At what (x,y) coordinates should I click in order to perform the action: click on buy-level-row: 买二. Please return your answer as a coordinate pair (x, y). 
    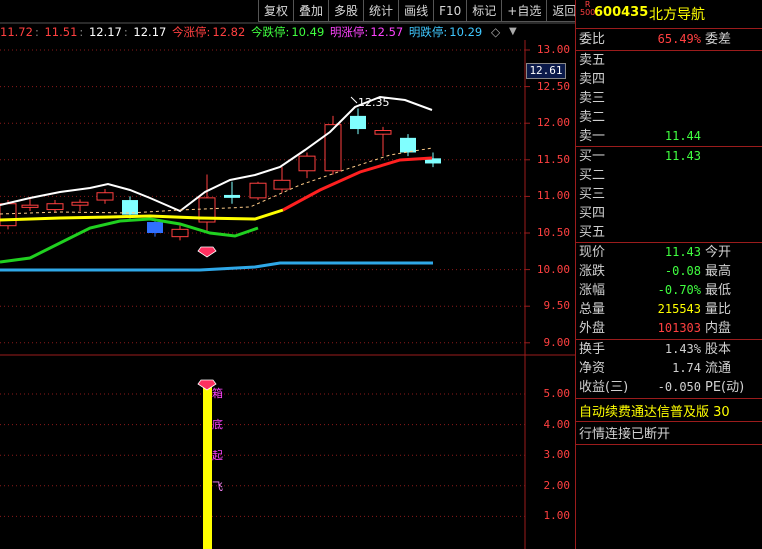
    Looking at the image, I should click on (669, 175).